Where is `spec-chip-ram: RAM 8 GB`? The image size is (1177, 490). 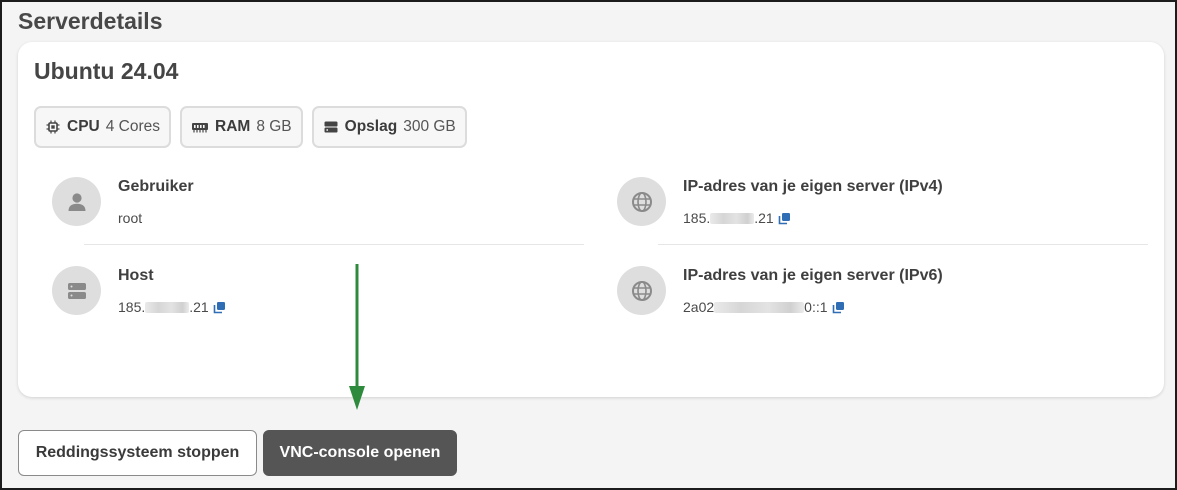 spec-chip-ram: RAM 8 GB is located at coordinates (241, 127).